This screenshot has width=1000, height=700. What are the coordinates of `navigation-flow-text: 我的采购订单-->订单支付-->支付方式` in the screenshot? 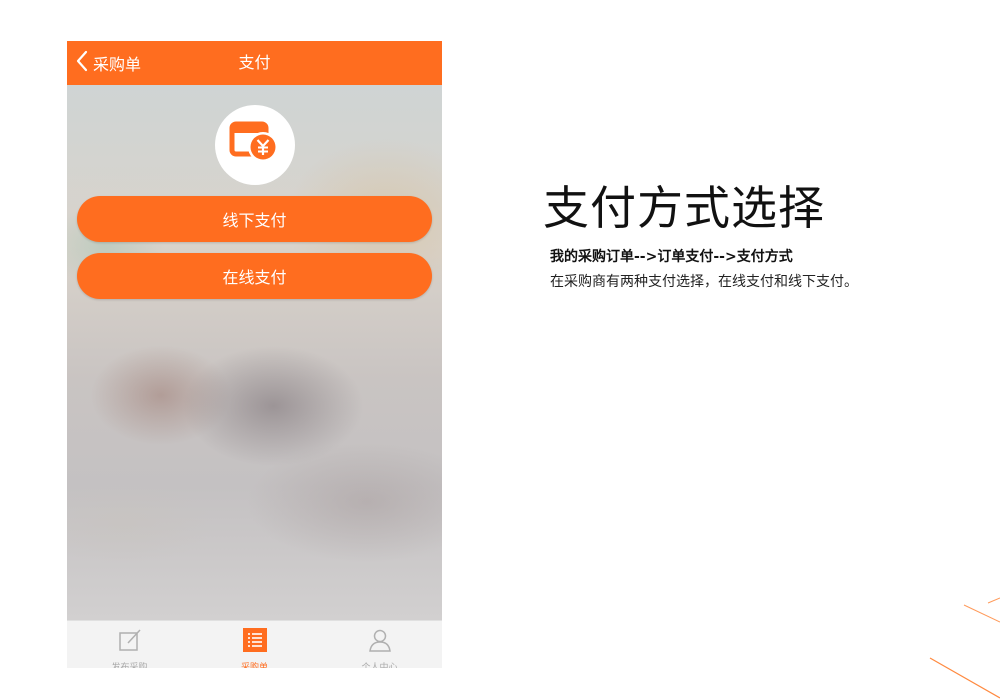 It's located at (671, 257).